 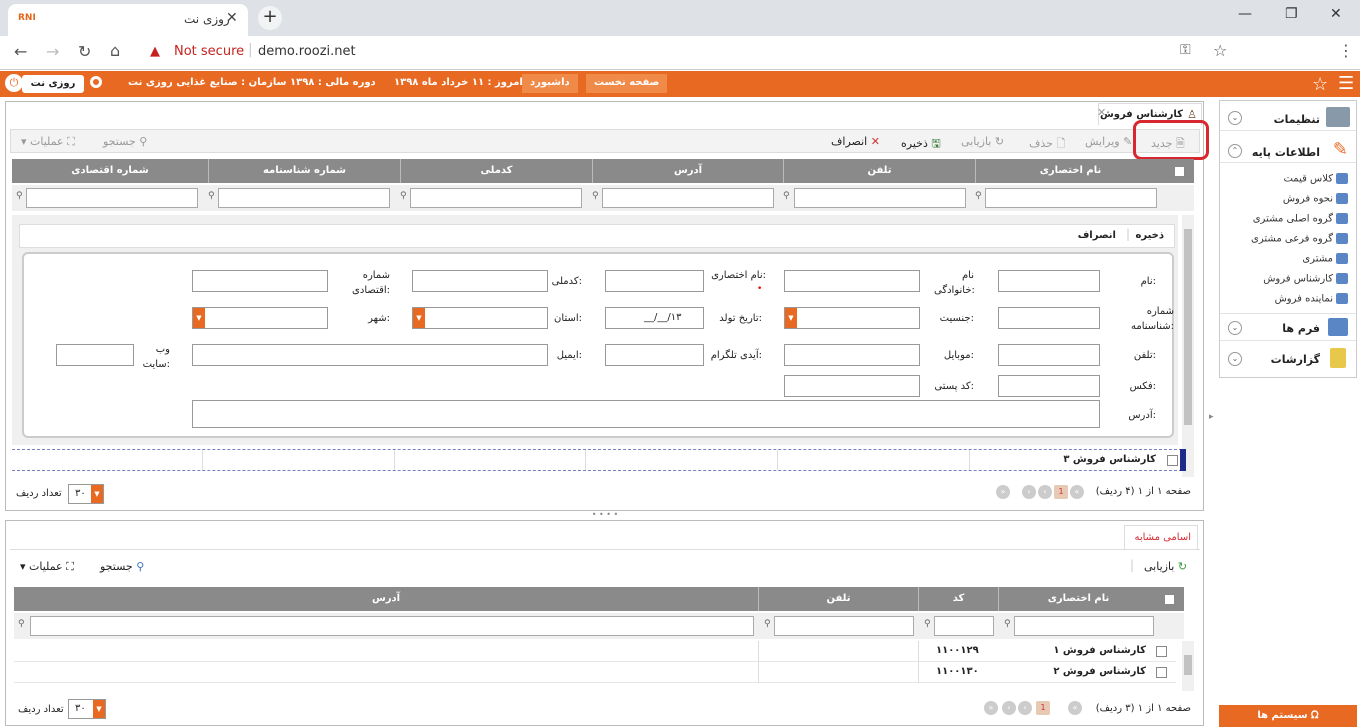 What do you see at coordinates (1161, 537) in the screenshot?
I see `tab-similar-names: اسامی مشابه` at bounding box center [1161, 537].